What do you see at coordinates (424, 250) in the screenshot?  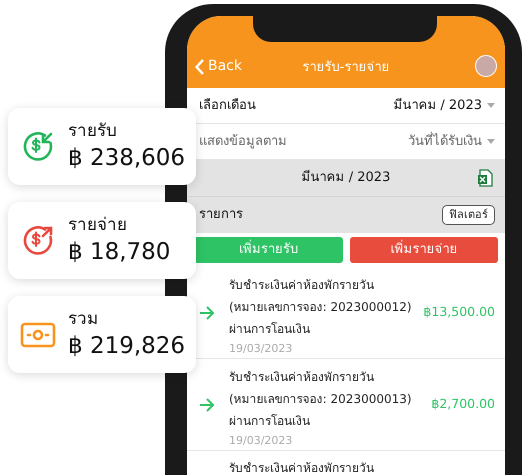 I see `add-expense-button: เพิ่มรายจ่าย` at bounding box center [424, 250].